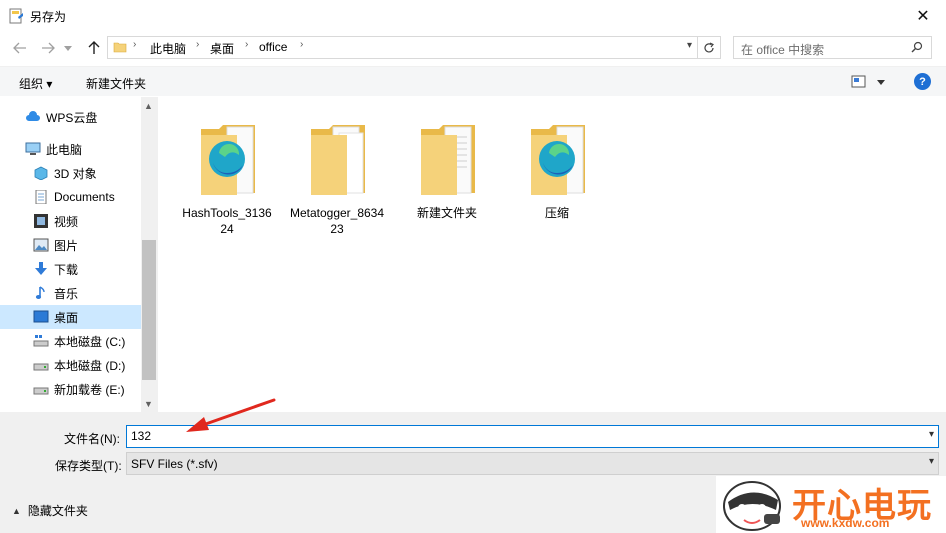 The image size is (946, 533). Describe the element at coordinates (556, 213) in the screenshot. I see `file-name: 压缩` at that location.